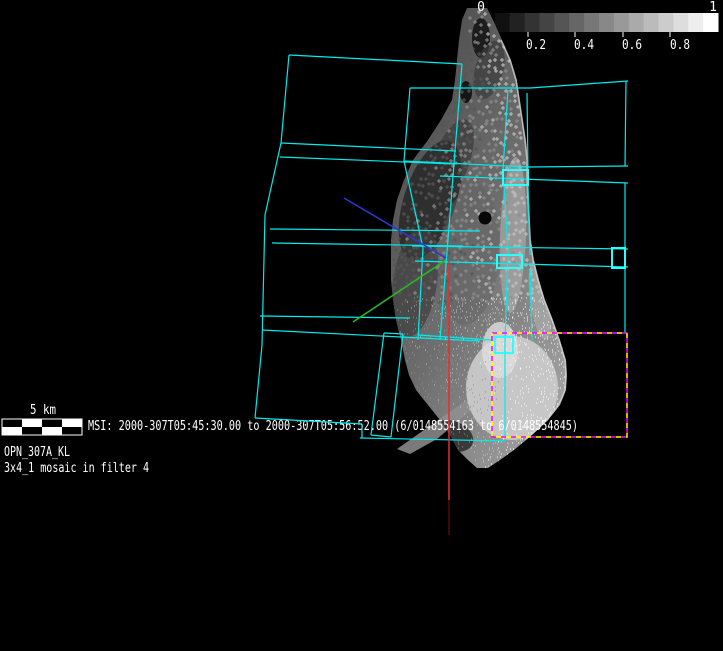 The width and height of the screenshot is (723, 651). Describe the element at coordinates (618, 258) in the screenshot. I see `footprint-overlap-rect` at that location.